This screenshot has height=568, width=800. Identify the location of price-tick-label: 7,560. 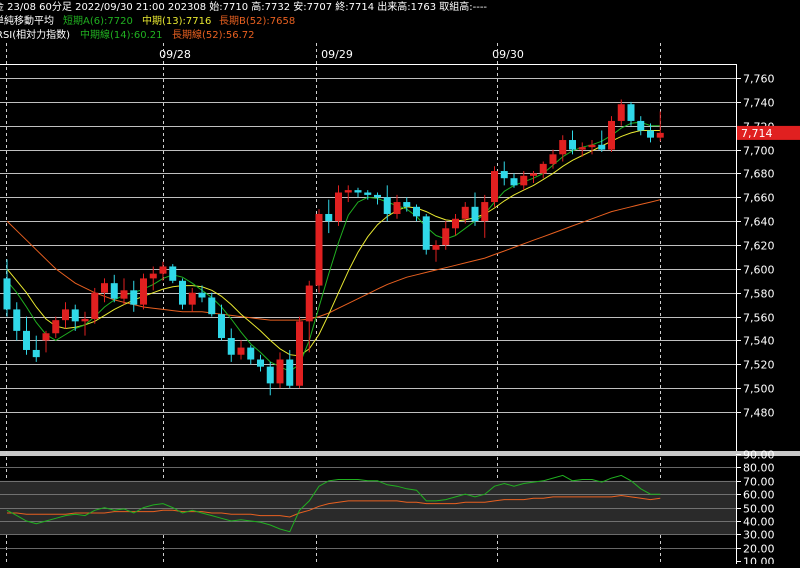
(759, 318).